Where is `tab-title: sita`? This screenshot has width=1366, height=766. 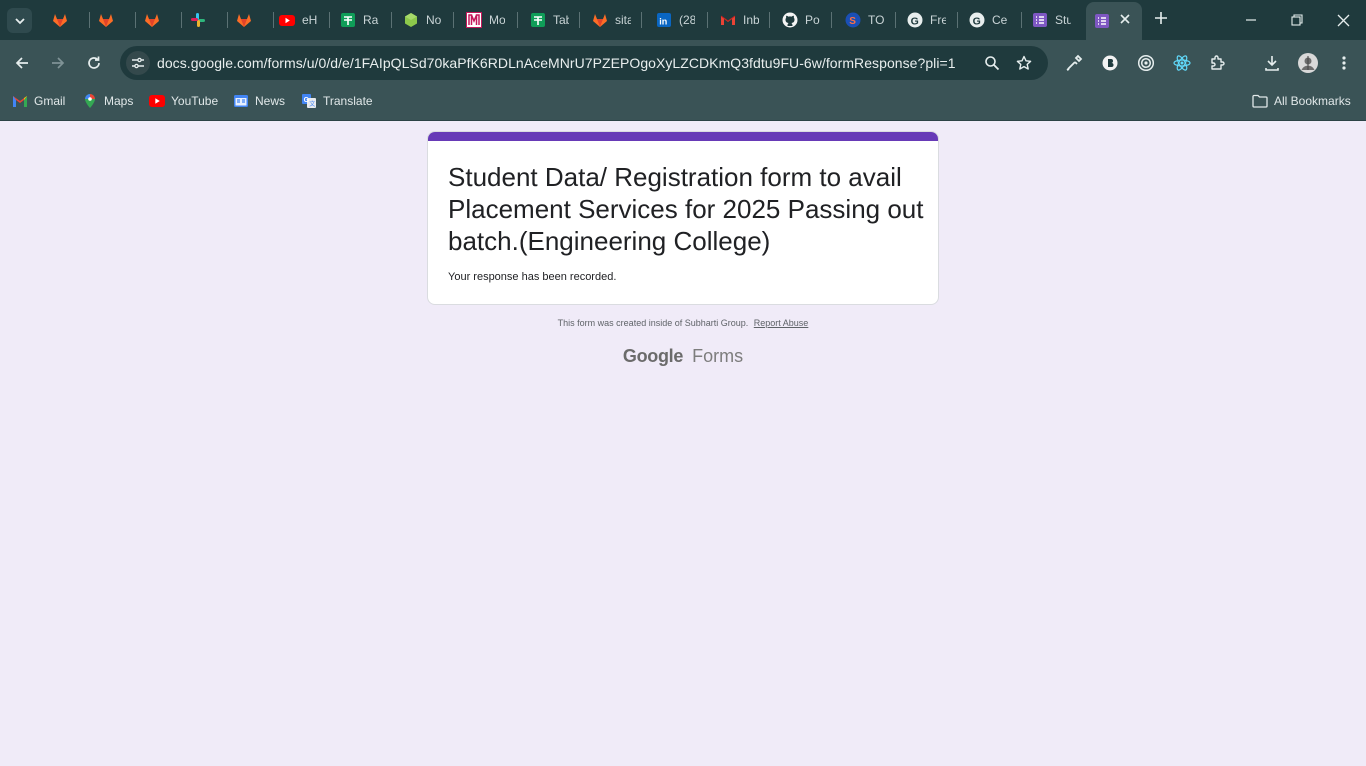
tab-title: sita is located at coordinates (623, 20).